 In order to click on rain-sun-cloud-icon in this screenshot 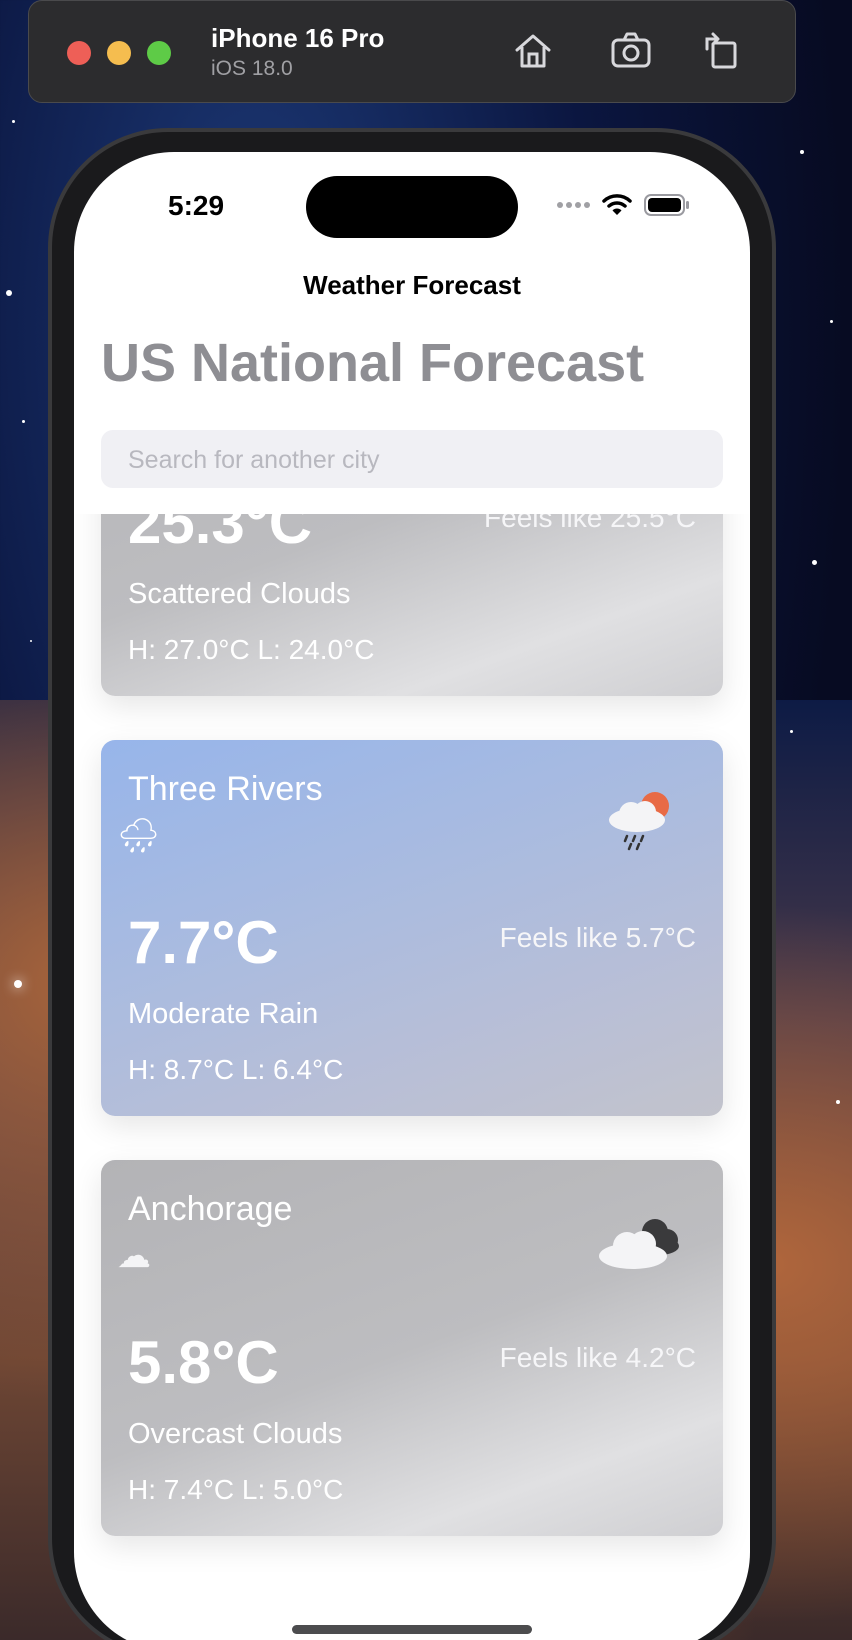, I will do `click(639, 821)`.